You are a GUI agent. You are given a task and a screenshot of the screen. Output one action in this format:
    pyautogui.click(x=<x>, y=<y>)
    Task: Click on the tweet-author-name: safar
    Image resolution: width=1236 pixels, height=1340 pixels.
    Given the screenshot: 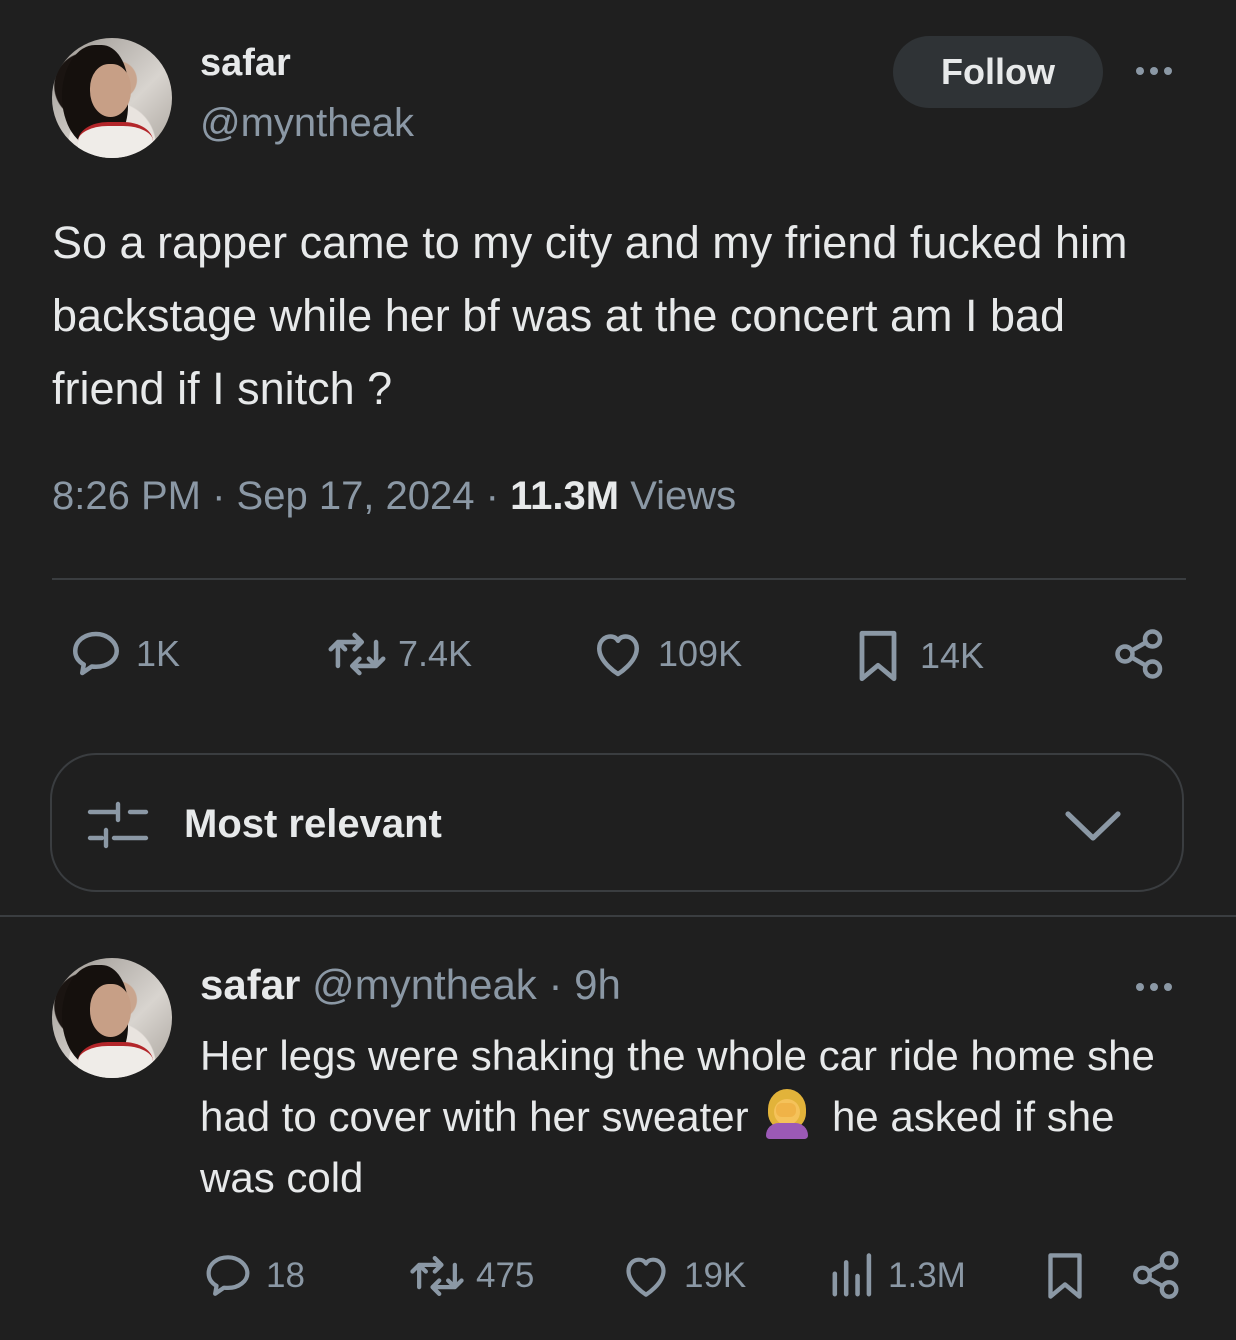 What is the action you would take?
    pyautogui.click(x=245, y=63)
    